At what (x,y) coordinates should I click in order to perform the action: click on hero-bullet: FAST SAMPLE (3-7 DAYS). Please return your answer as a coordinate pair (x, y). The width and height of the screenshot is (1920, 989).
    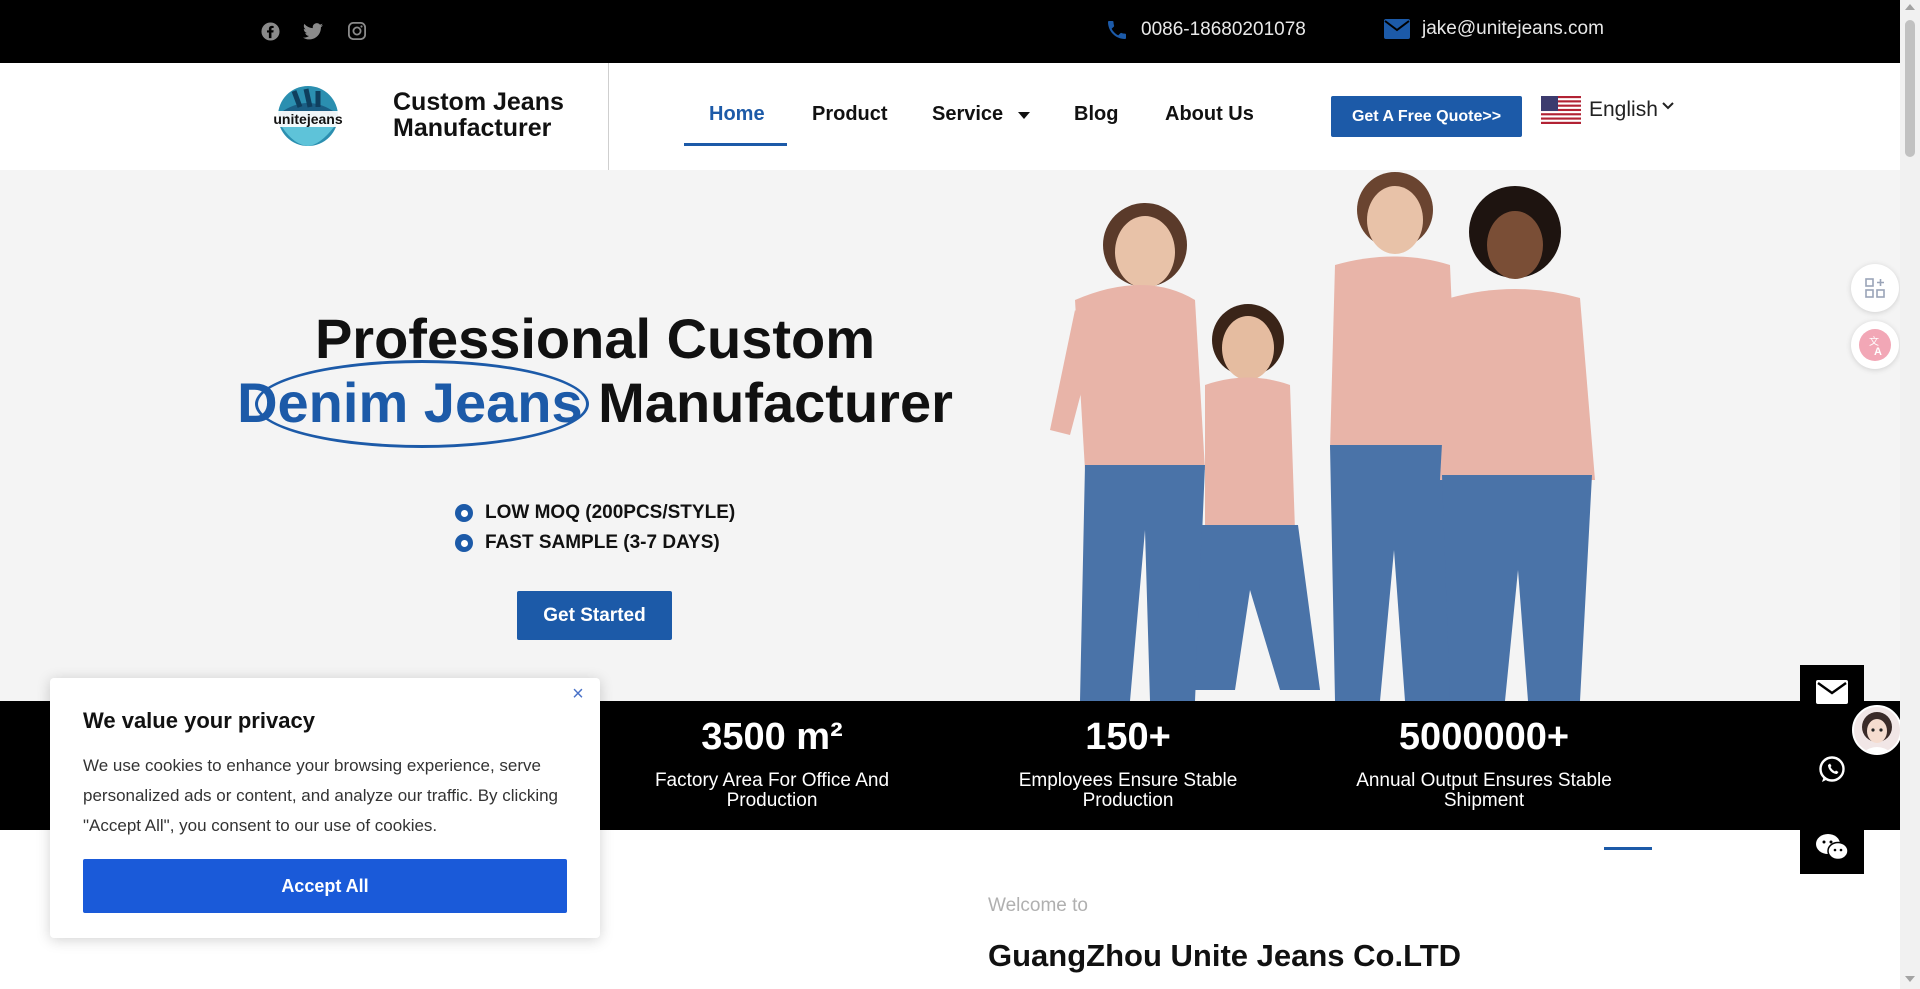
    Looking at the image, I should click on (595, 543).